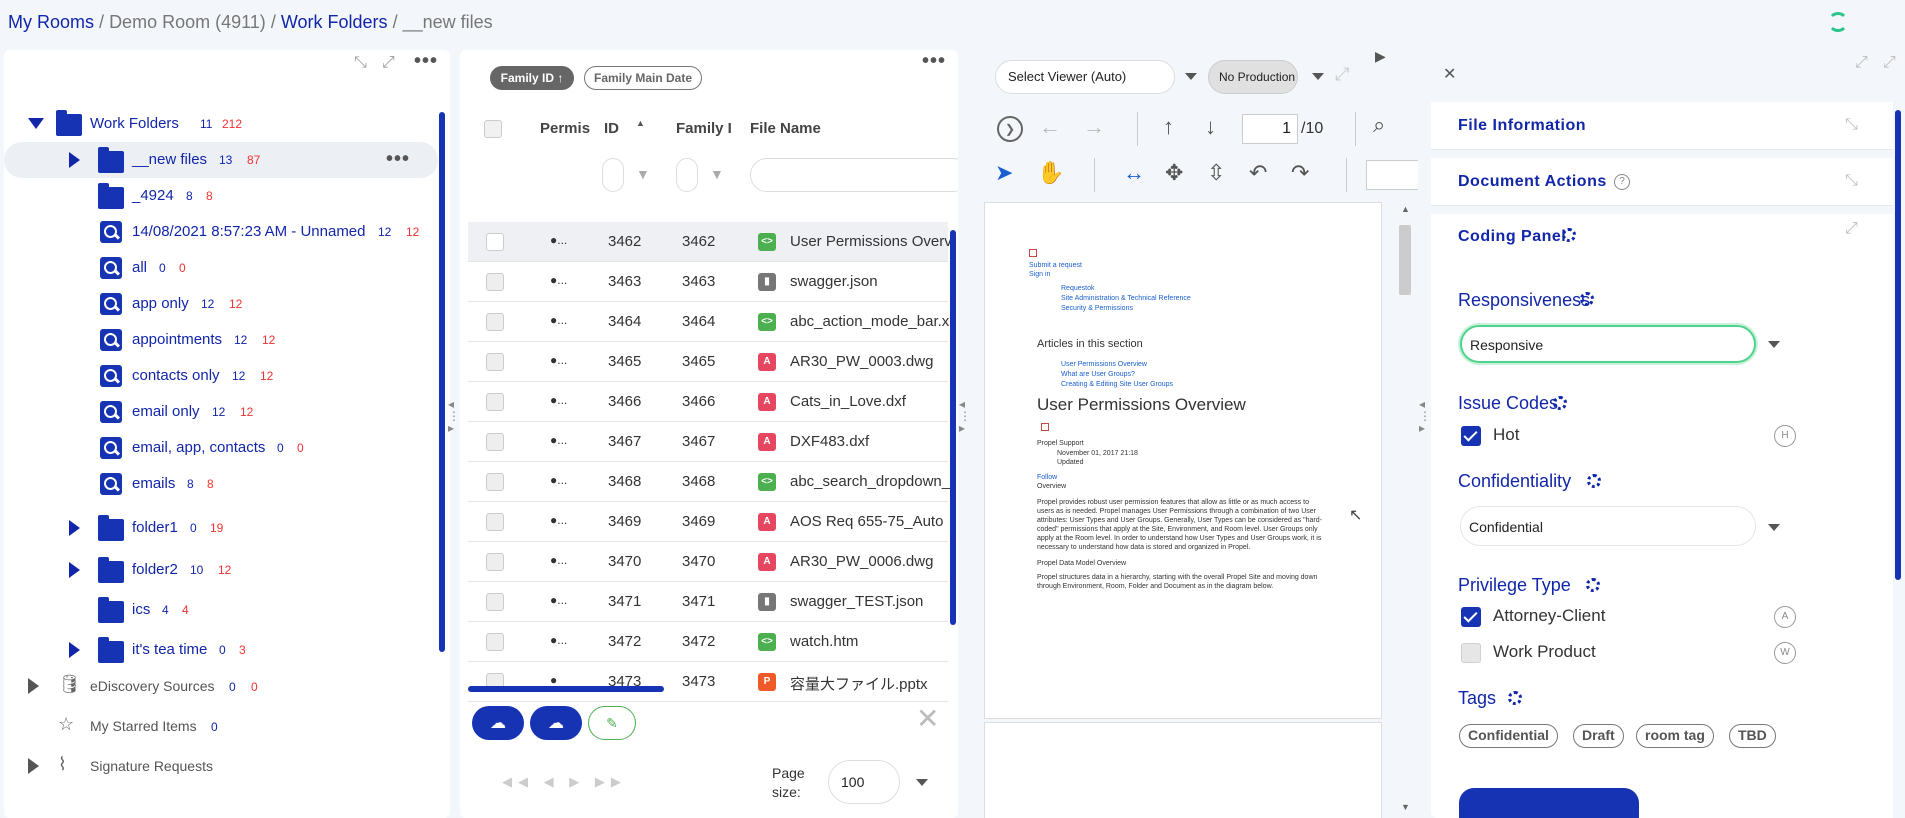  What do you see at coordinates (1838, 22) in the screenshot?
I see `refresh-icon` at bounding box center [1838, 22].